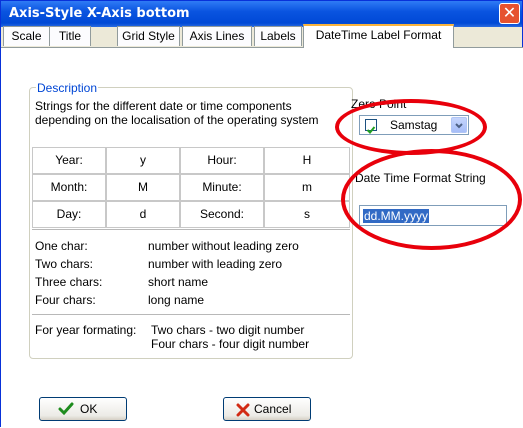 Image resolution: width=523 pixels, height=428 pixels. I want to click on cancel-button: Cancel, so click(267, 409).